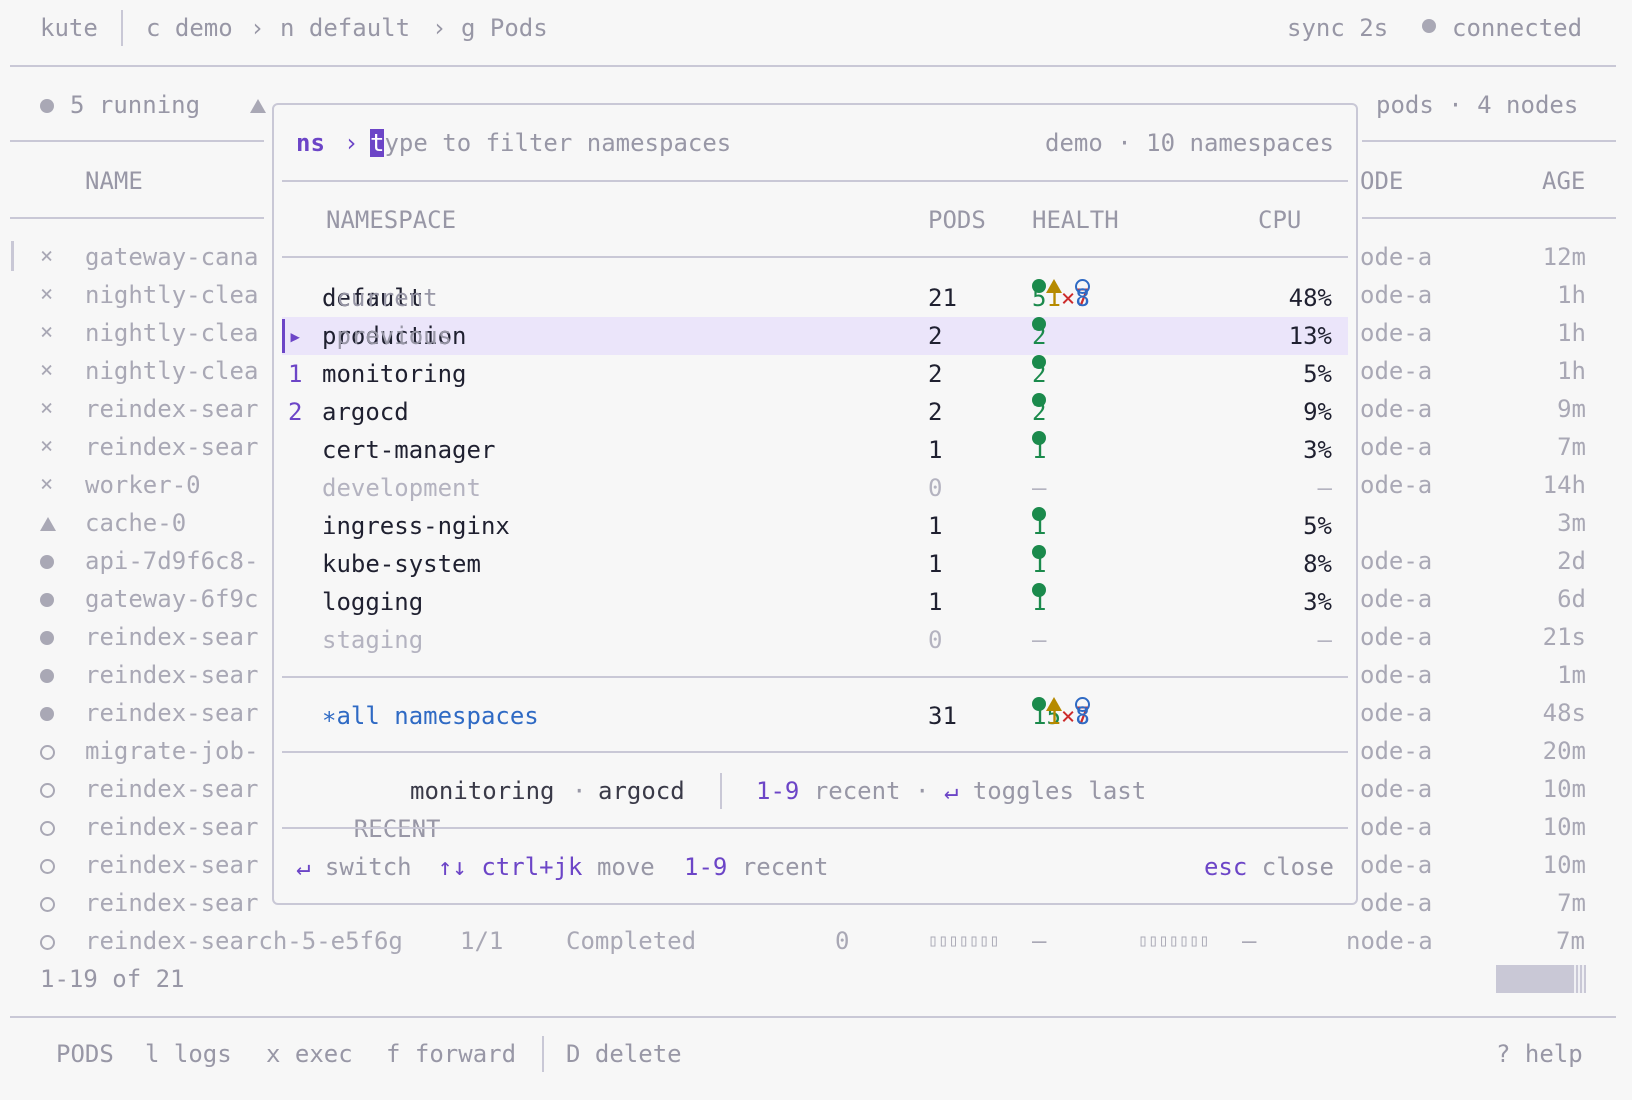 This screenshot has height=1100, width=1632. I want to click on pod-name: cache-0, so click(136, 523).